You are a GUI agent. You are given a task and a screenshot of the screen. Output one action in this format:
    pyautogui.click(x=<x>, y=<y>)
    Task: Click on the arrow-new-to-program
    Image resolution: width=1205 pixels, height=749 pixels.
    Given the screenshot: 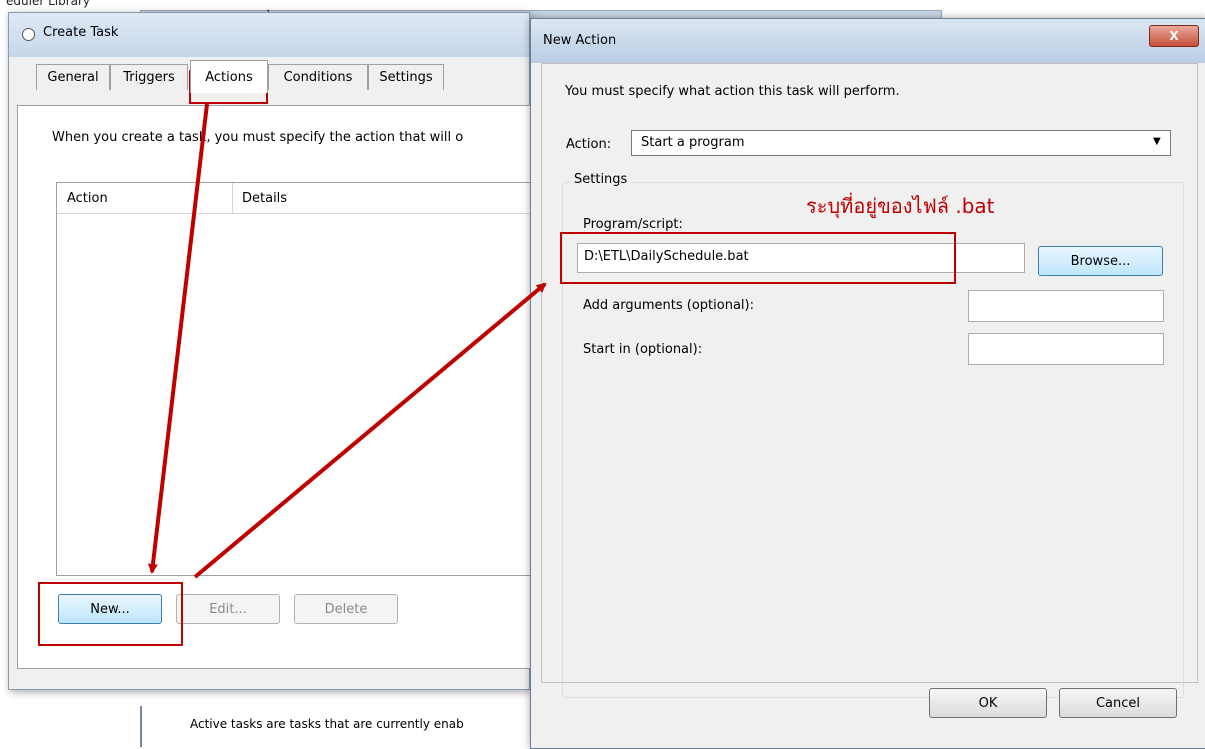 What is the action you would take?
    pyautogui.click(x=370, y=430)
    